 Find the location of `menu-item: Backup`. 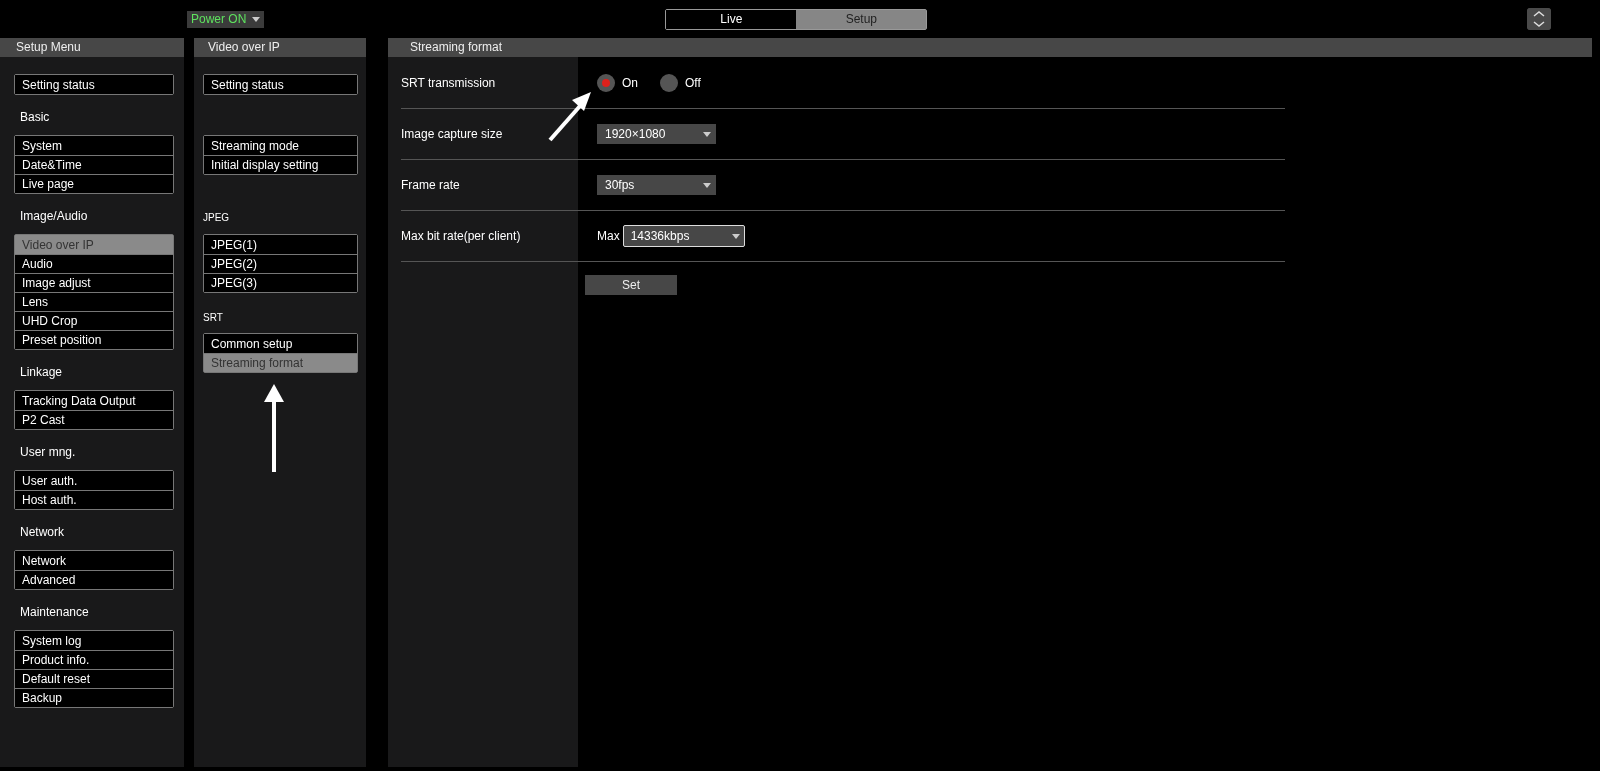

menu-item: Backup is located at coordinates (94, 697).